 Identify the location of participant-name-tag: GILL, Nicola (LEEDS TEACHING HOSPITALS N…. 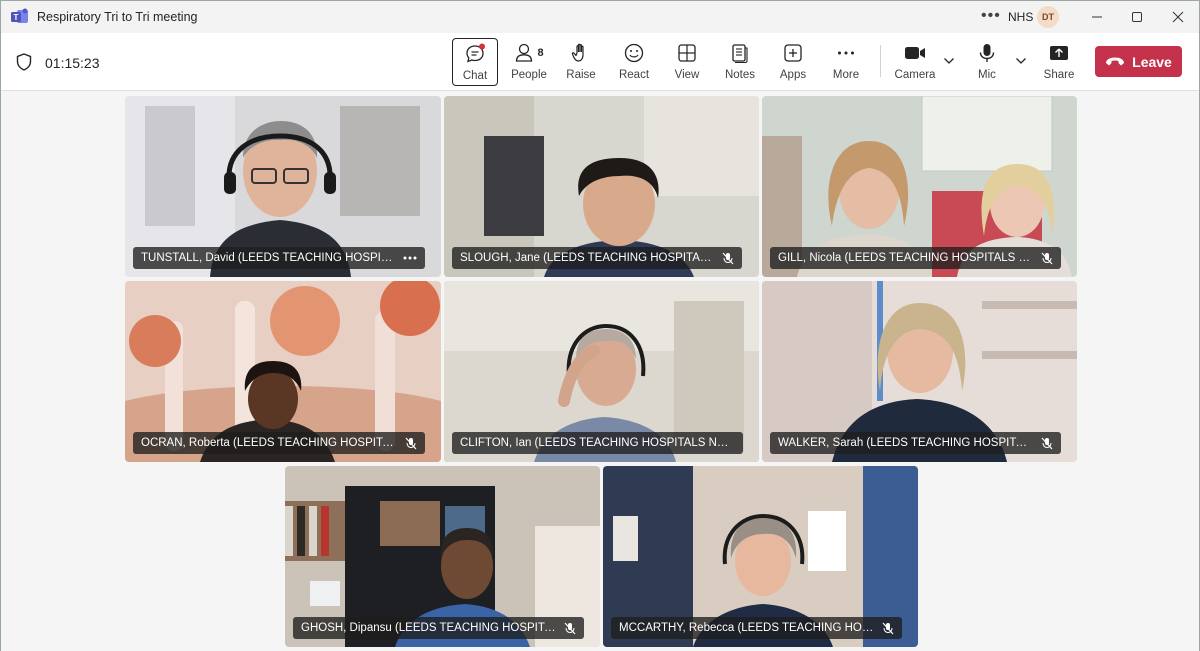
(915, 258).